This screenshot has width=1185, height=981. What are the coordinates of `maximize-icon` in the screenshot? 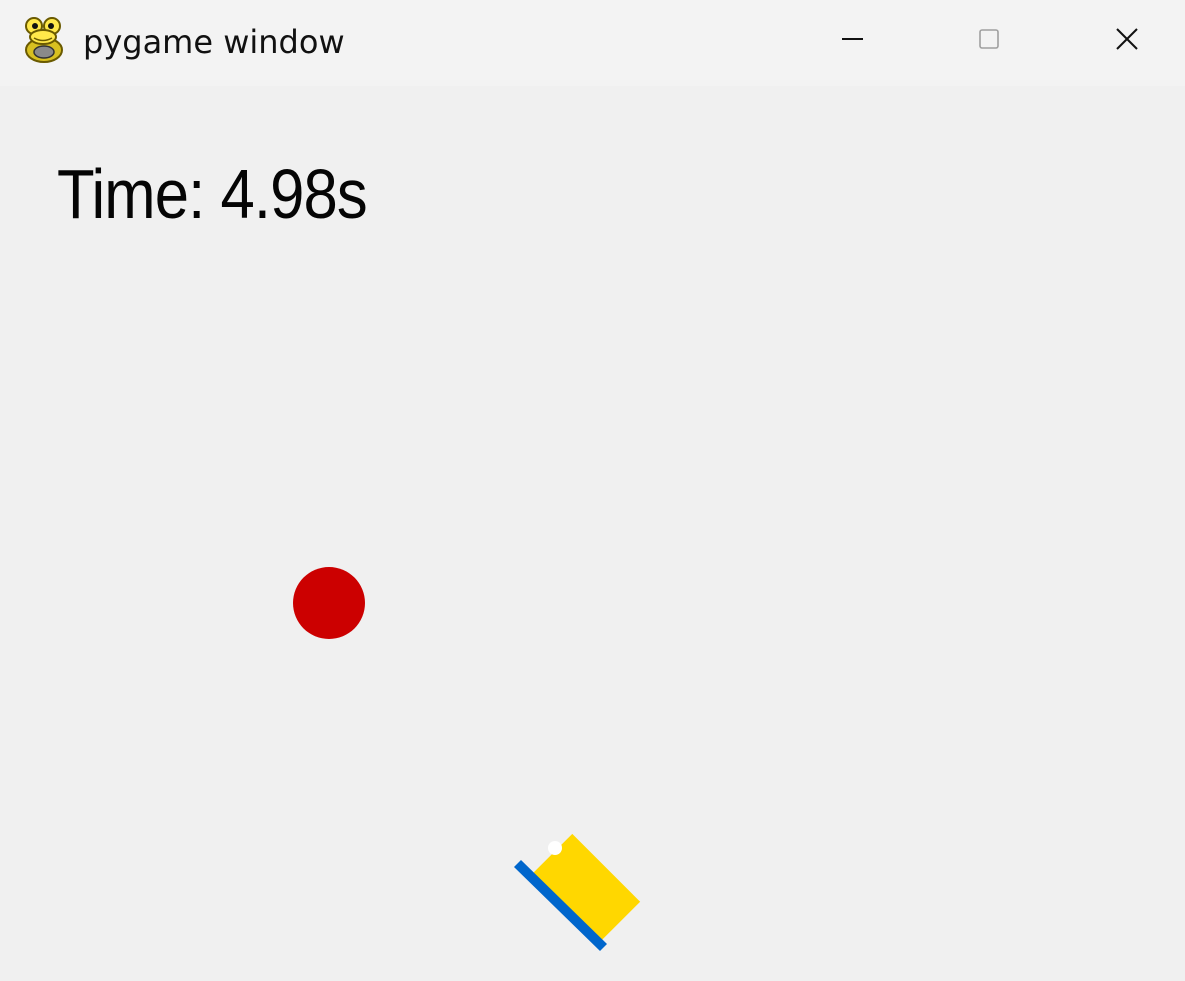 It's located at (989, 39).